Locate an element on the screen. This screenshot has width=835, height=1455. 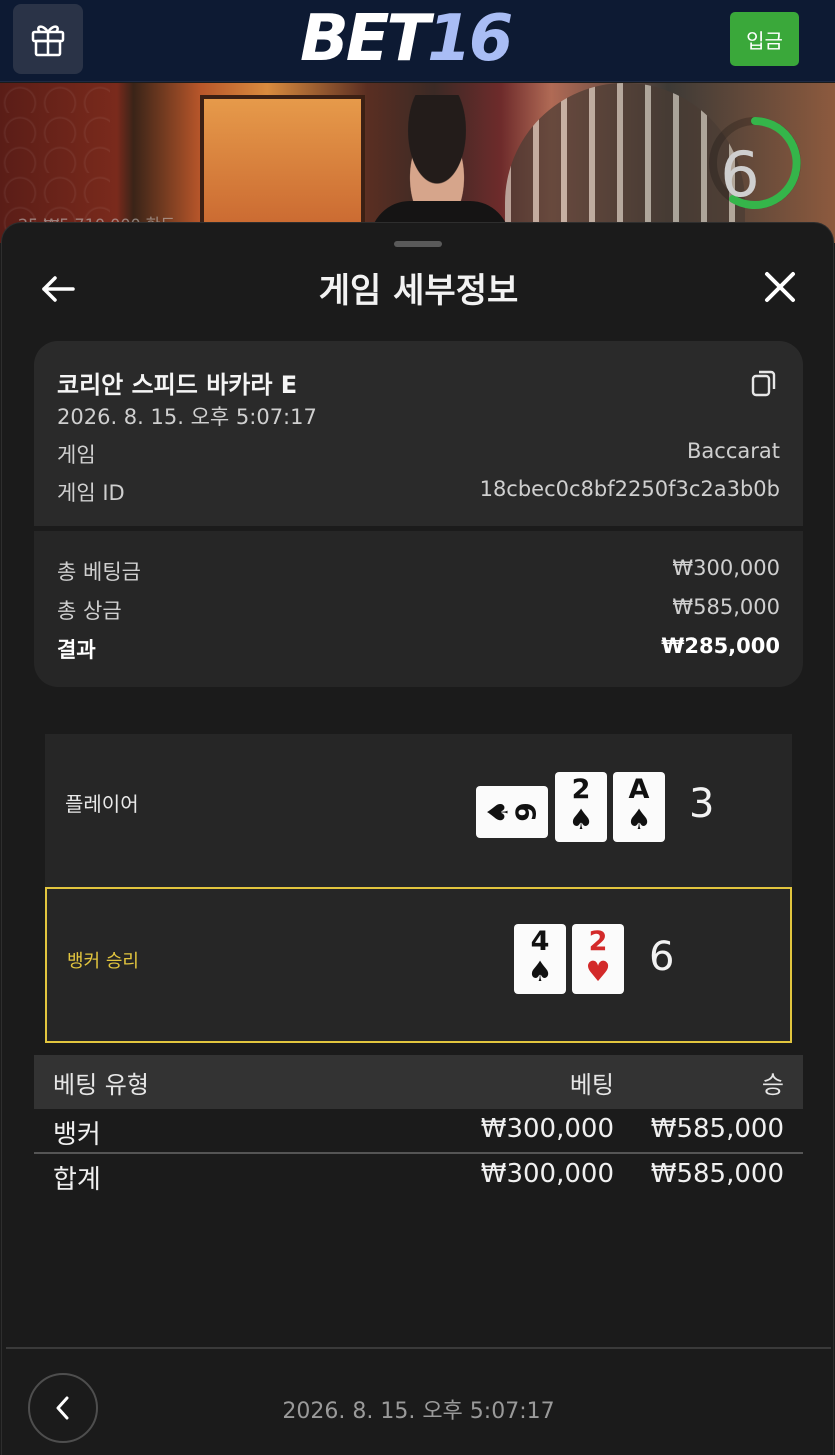
total-win: ₩585,000 is located at coordinates (717, 1174).